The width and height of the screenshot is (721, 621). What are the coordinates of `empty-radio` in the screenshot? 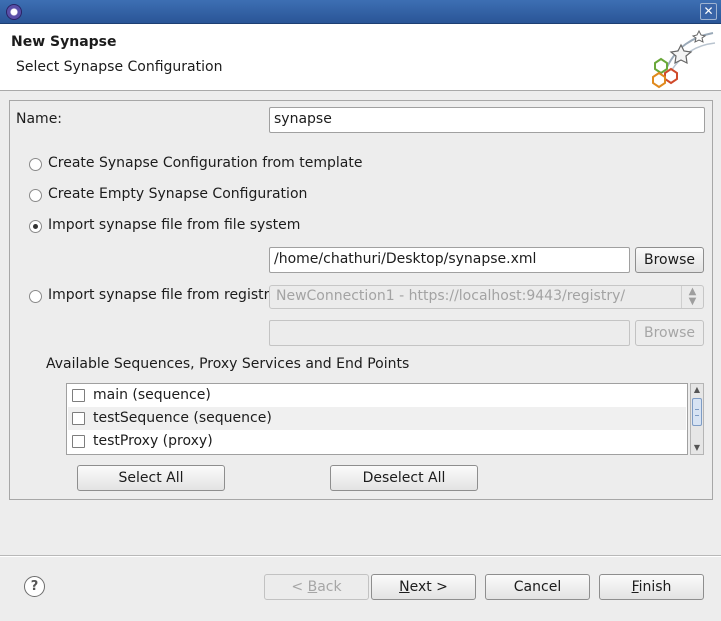 It's located at (35, 195).